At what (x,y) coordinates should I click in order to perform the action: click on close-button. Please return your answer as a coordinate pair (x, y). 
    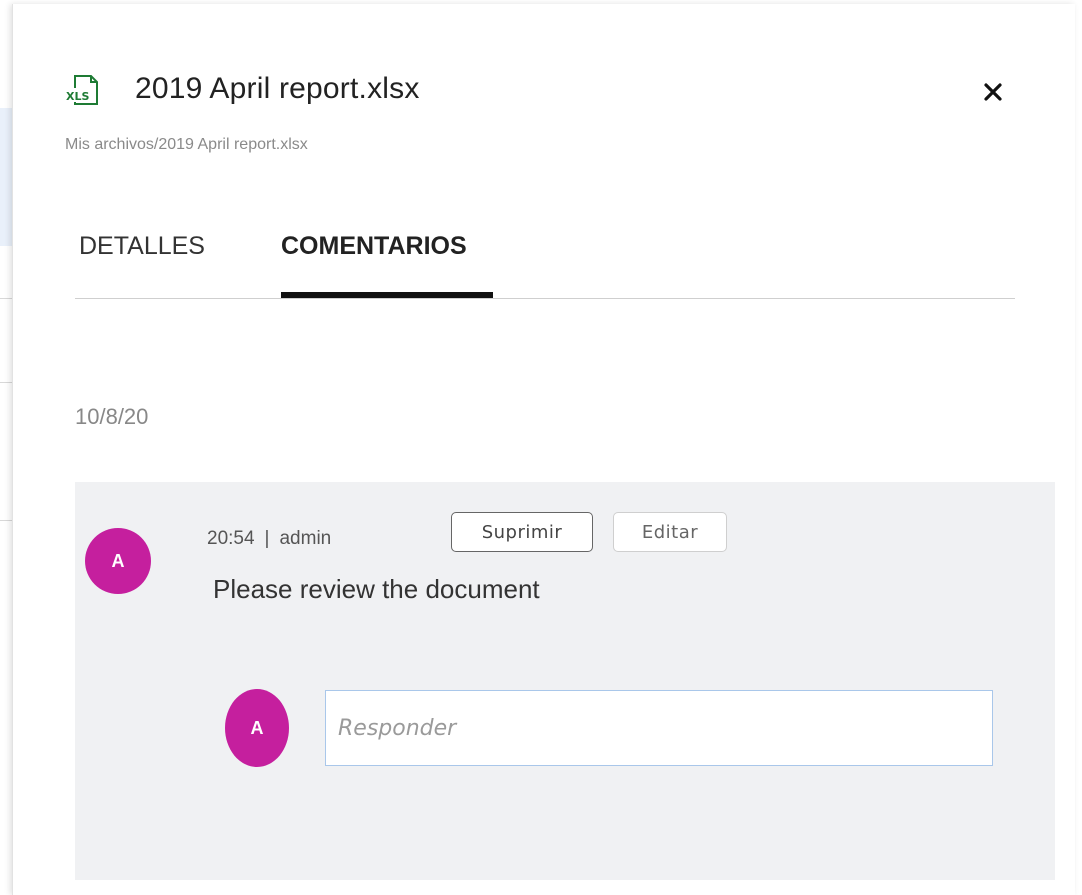
    Looking at the image, I should click on (993, 92).